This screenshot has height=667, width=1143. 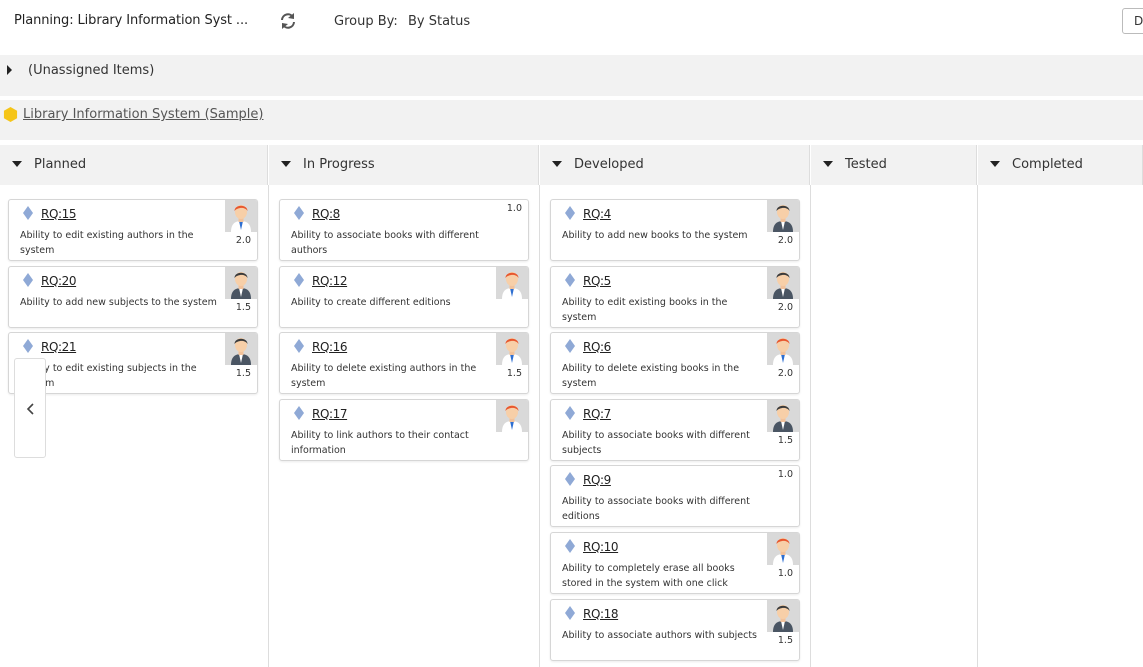 I want to click on project-hexagon-icon, so click(x=10, y=114).